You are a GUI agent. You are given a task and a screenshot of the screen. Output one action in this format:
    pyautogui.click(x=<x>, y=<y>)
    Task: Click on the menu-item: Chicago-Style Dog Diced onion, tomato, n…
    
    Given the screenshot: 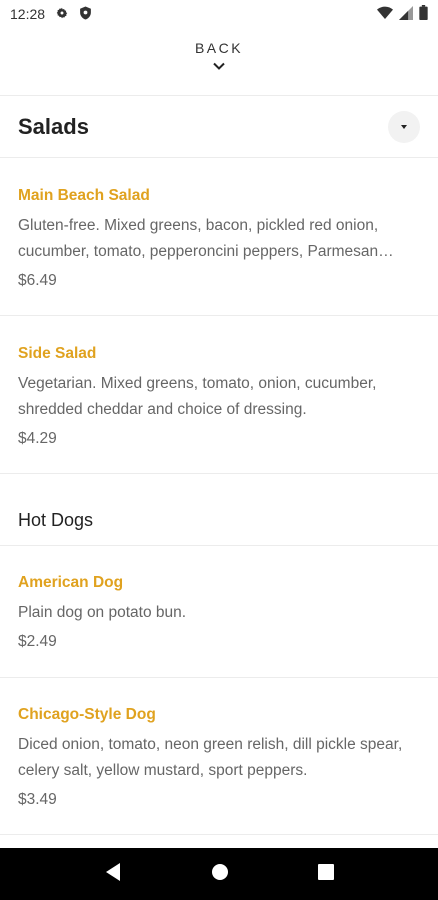 What is the action you would take?
    pyautogui.click(x=219, y=758)
    